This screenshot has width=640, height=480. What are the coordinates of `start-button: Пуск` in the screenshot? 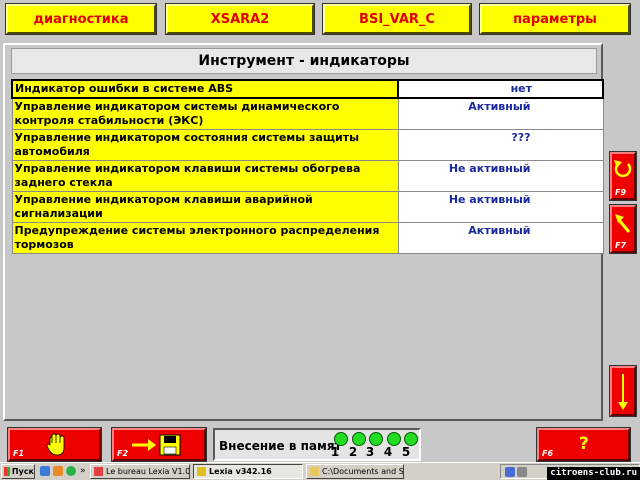 It's located at (18, 471).